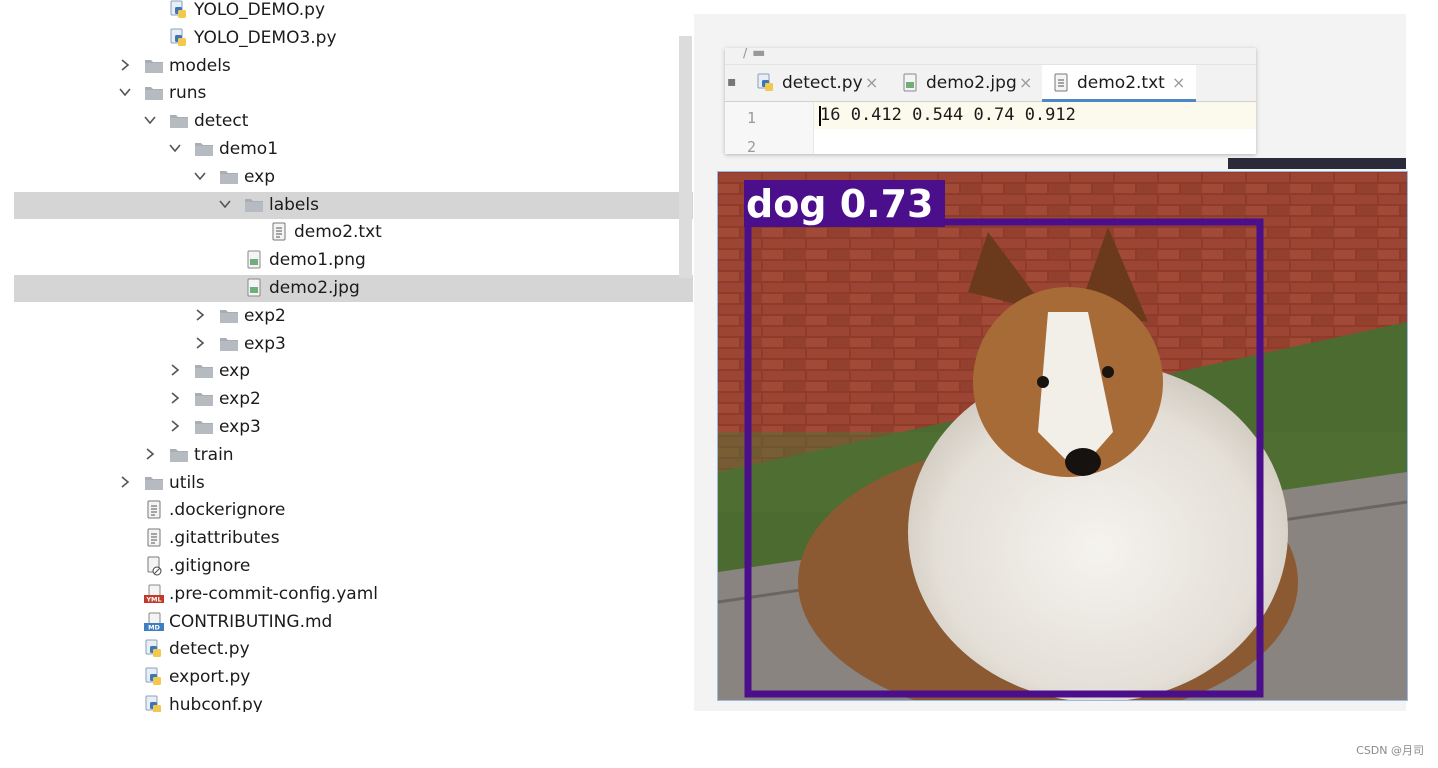 The width and height of the screenshot is (1438, 768). I want to click on tree-item: train, so click(353, 455).